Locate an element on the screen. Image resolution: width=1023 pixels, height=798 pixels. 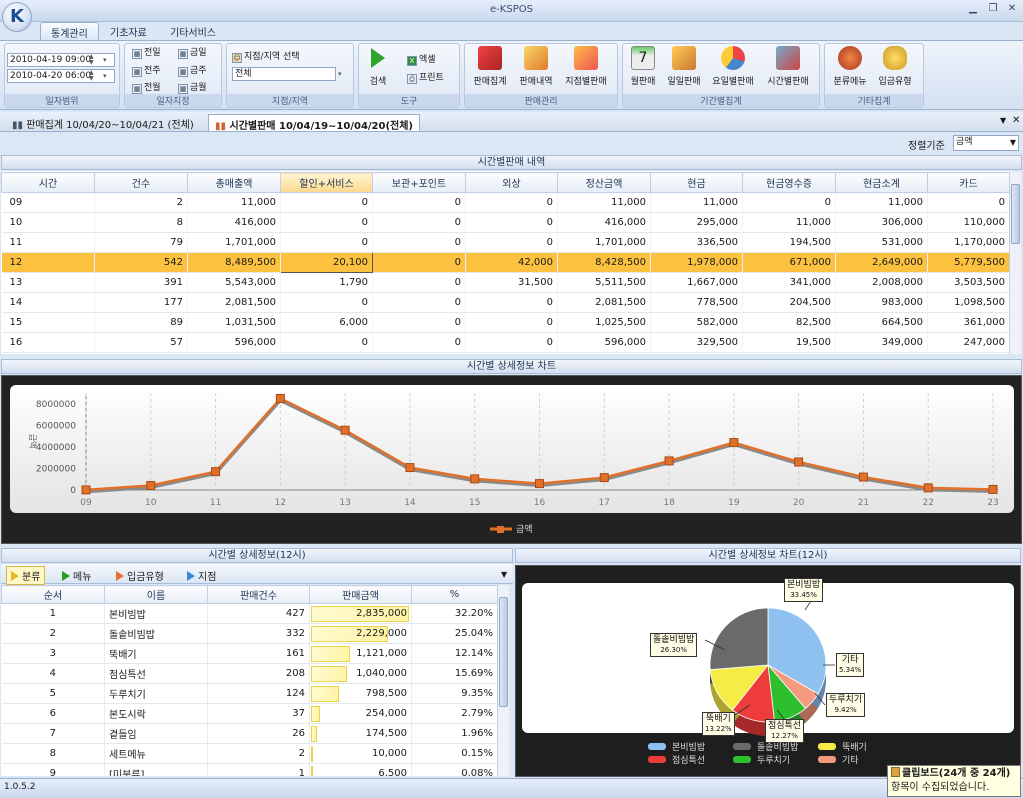
column-header: % is located at coordinates (454, 594).